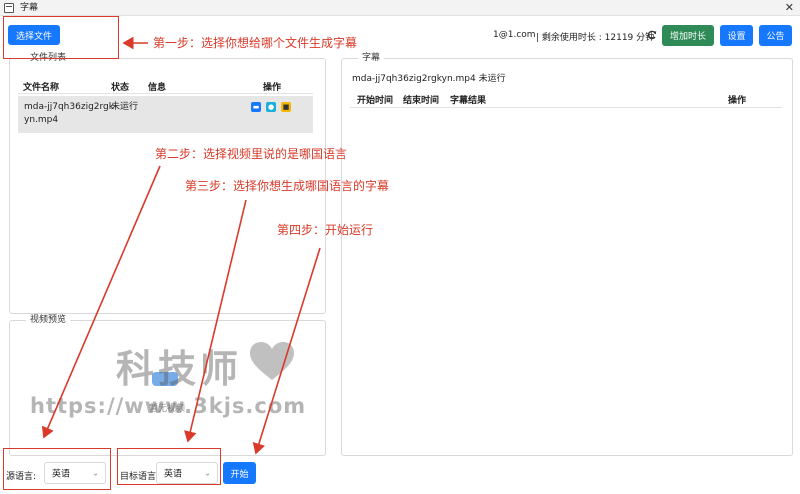  What do you see at coordinates (287, 186) in the screenshot?
I see `annotation-step3: 第三步：选择你想生成哪国语言的字幕` at bounding box center [287, 186].